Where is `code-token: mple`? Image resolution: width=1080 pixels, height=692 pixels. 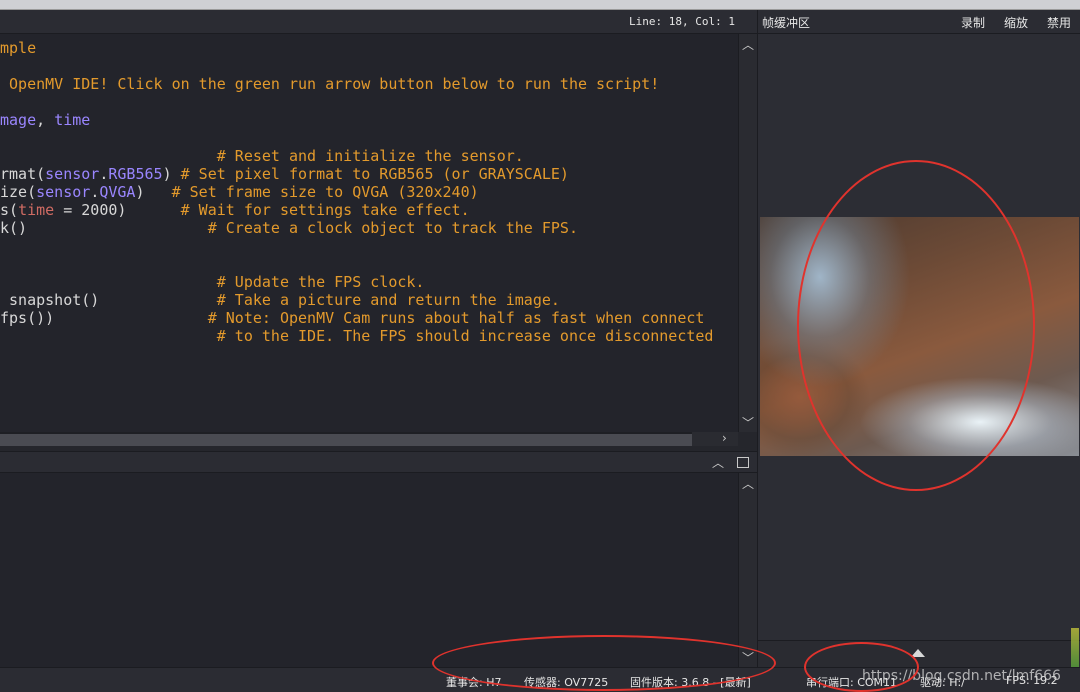 code-token: mple is located at coordinates (18, 48).